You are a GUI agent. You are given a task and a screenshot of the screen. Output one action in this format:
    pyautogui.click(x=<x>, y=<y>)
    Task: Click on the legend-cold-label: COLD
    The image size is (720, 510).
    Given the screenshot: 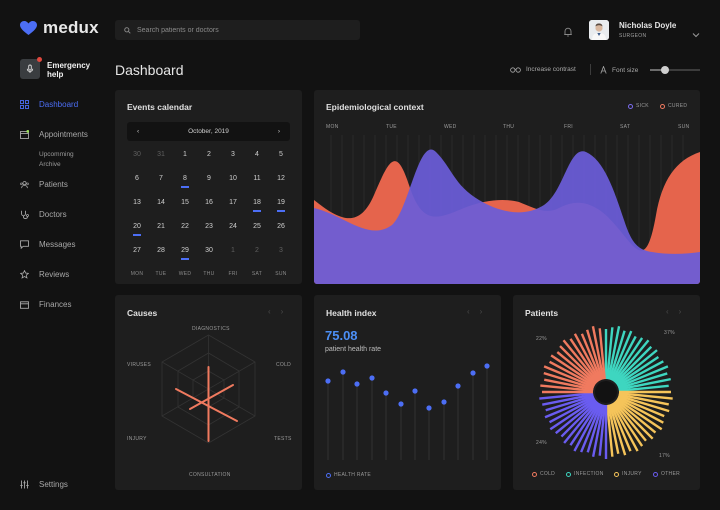 What is the action you would take?
    pyautogui.click(x=548, y=474)
    